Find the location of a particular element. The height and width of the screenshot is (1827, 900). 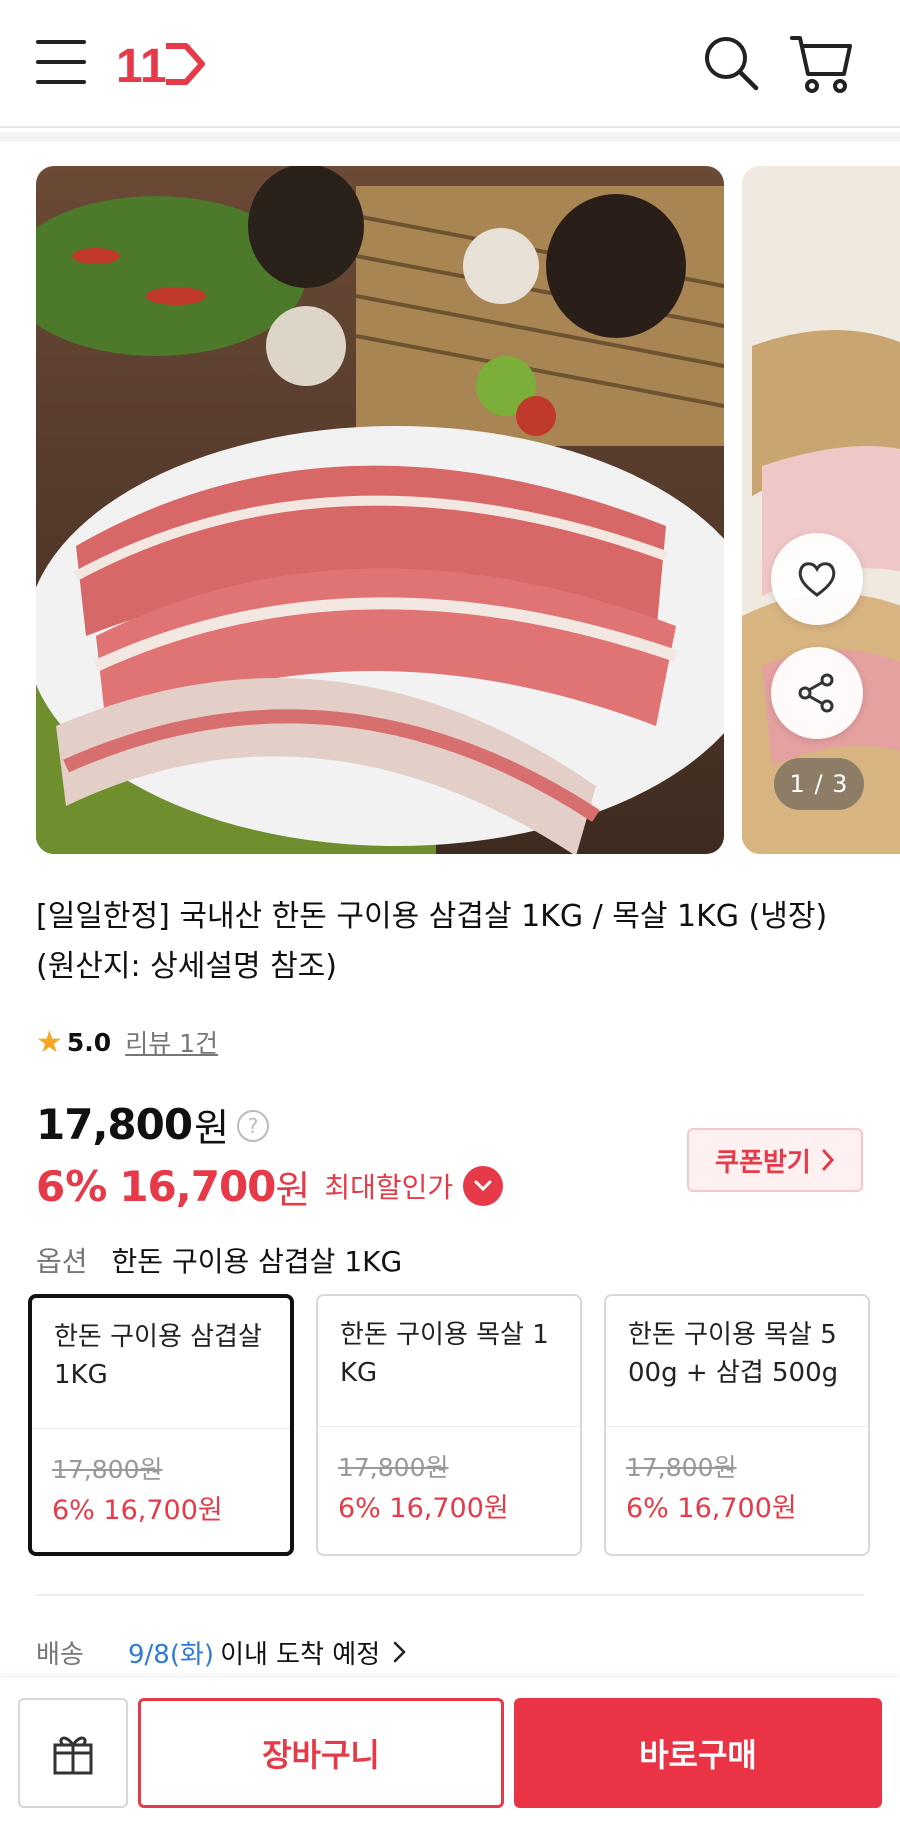

shipping-row: 배송 9/8(화) 이내 도착 예정 is located at coordinates (224, 1652).